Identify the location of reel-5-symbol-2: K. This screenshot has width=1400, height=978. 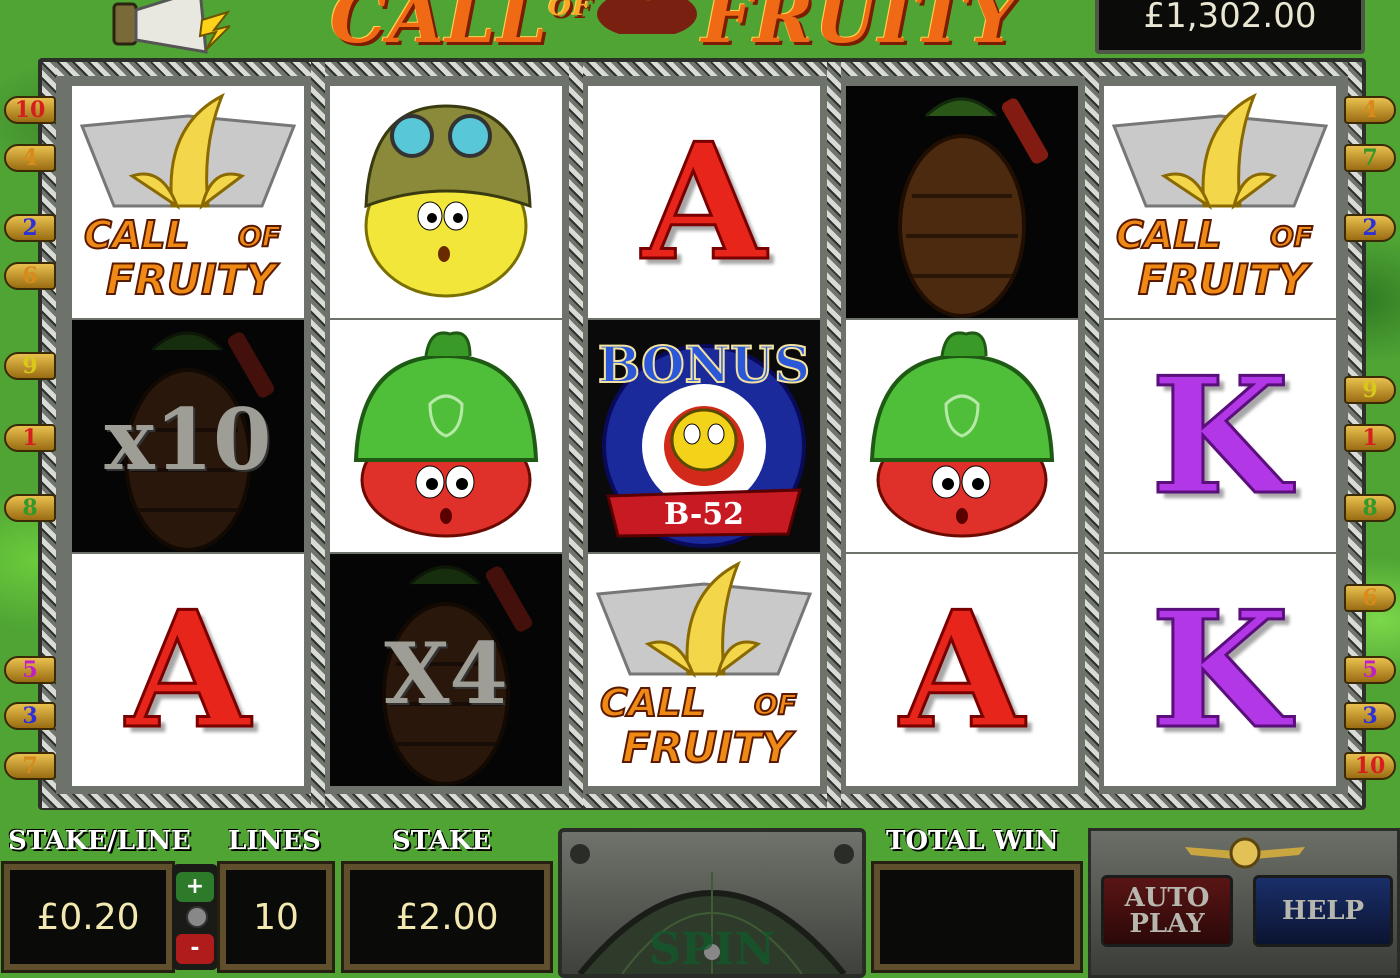
(1220, 436).